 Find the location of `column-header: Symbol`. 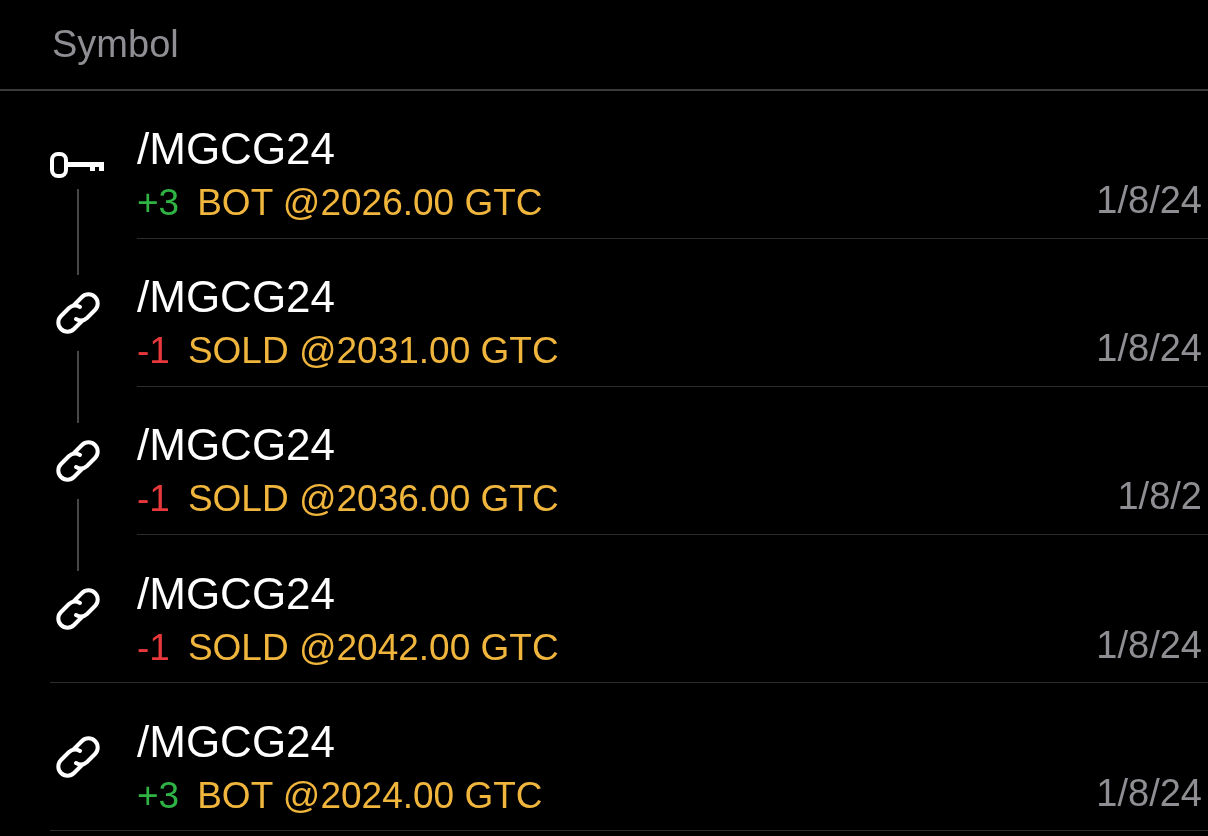

column-header: Symbol is located at coordinates (115, 44).